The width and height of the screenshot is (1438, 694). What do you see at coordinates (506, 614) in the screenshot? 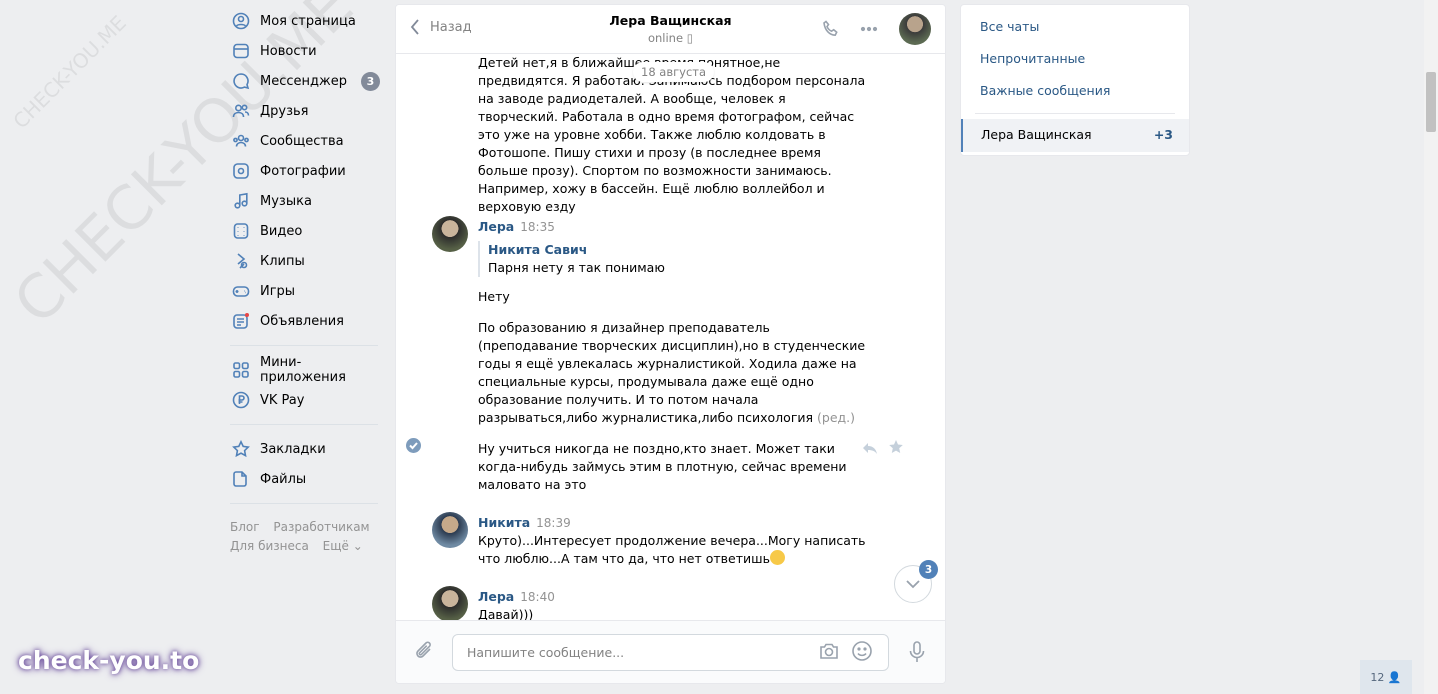
I see `message-text: Давай)))` at bounding box center [506, 614].